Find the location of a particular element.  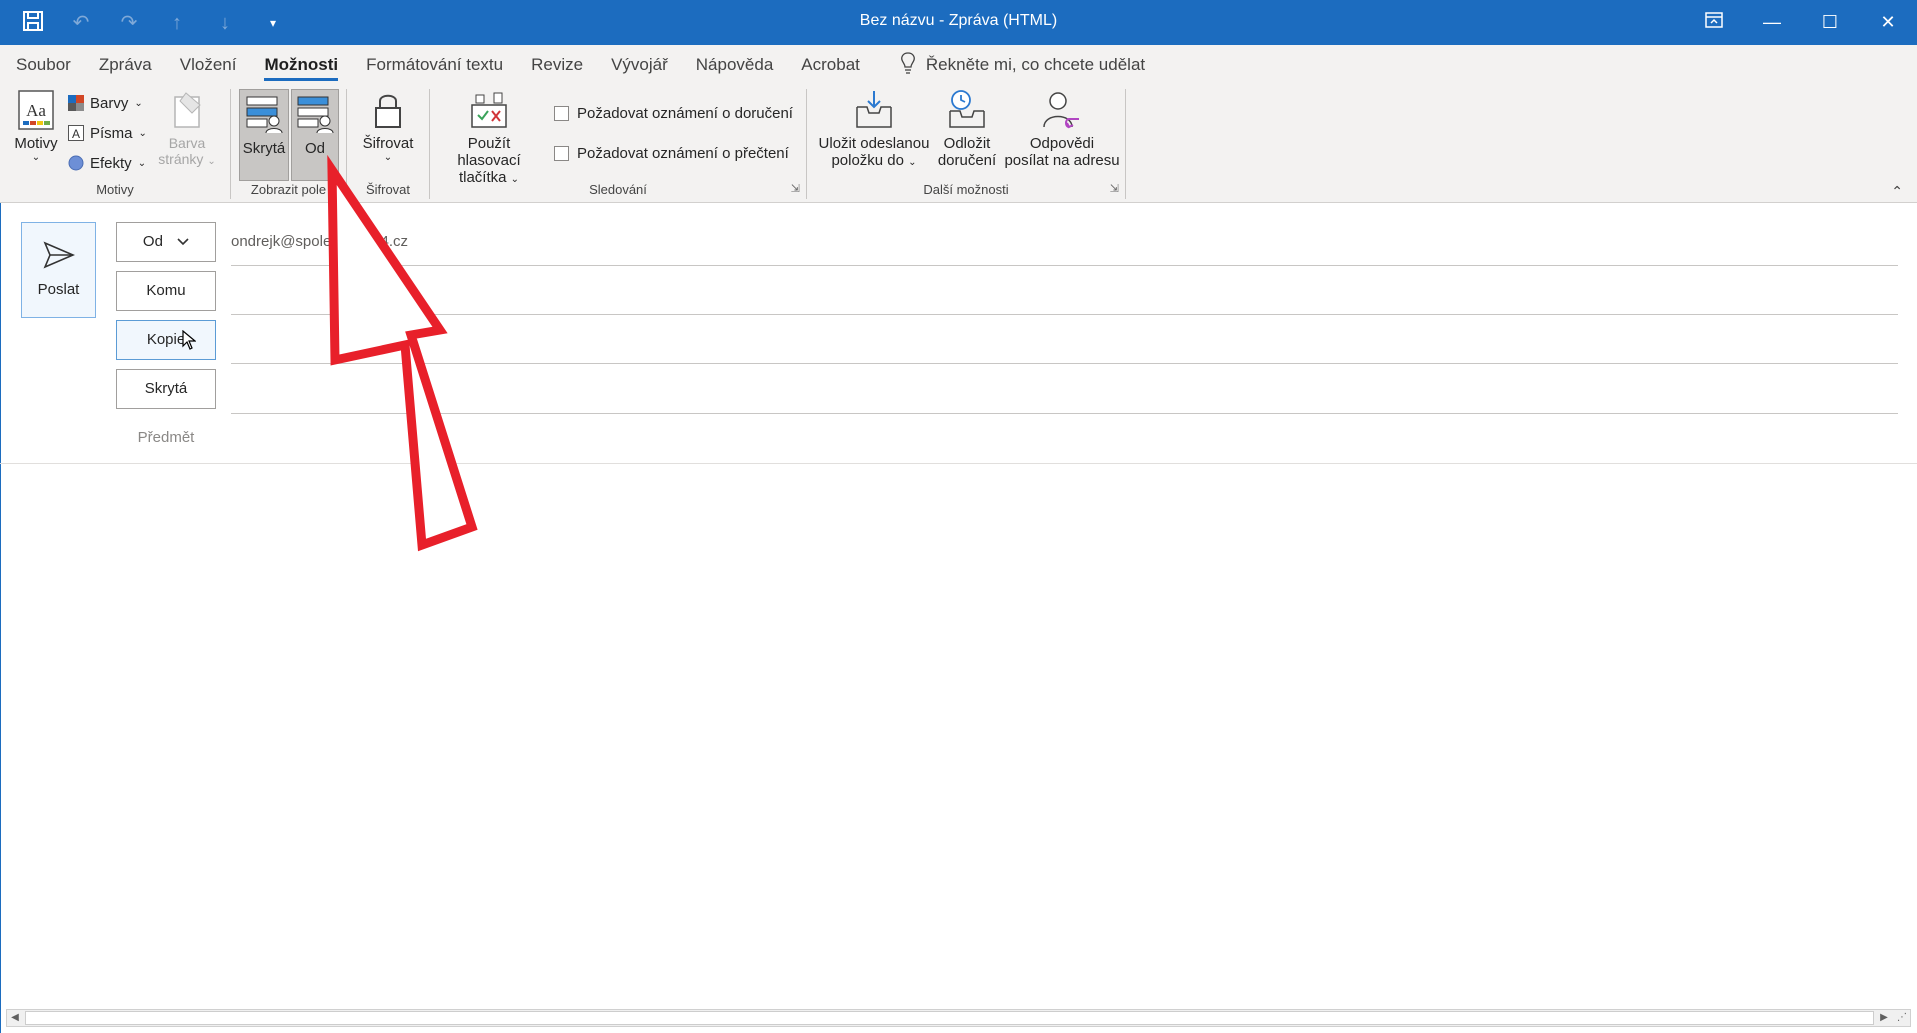

odpovedi-posilat-button: Odpovědi posílat na adresu is located at coordinates (1062, 129).